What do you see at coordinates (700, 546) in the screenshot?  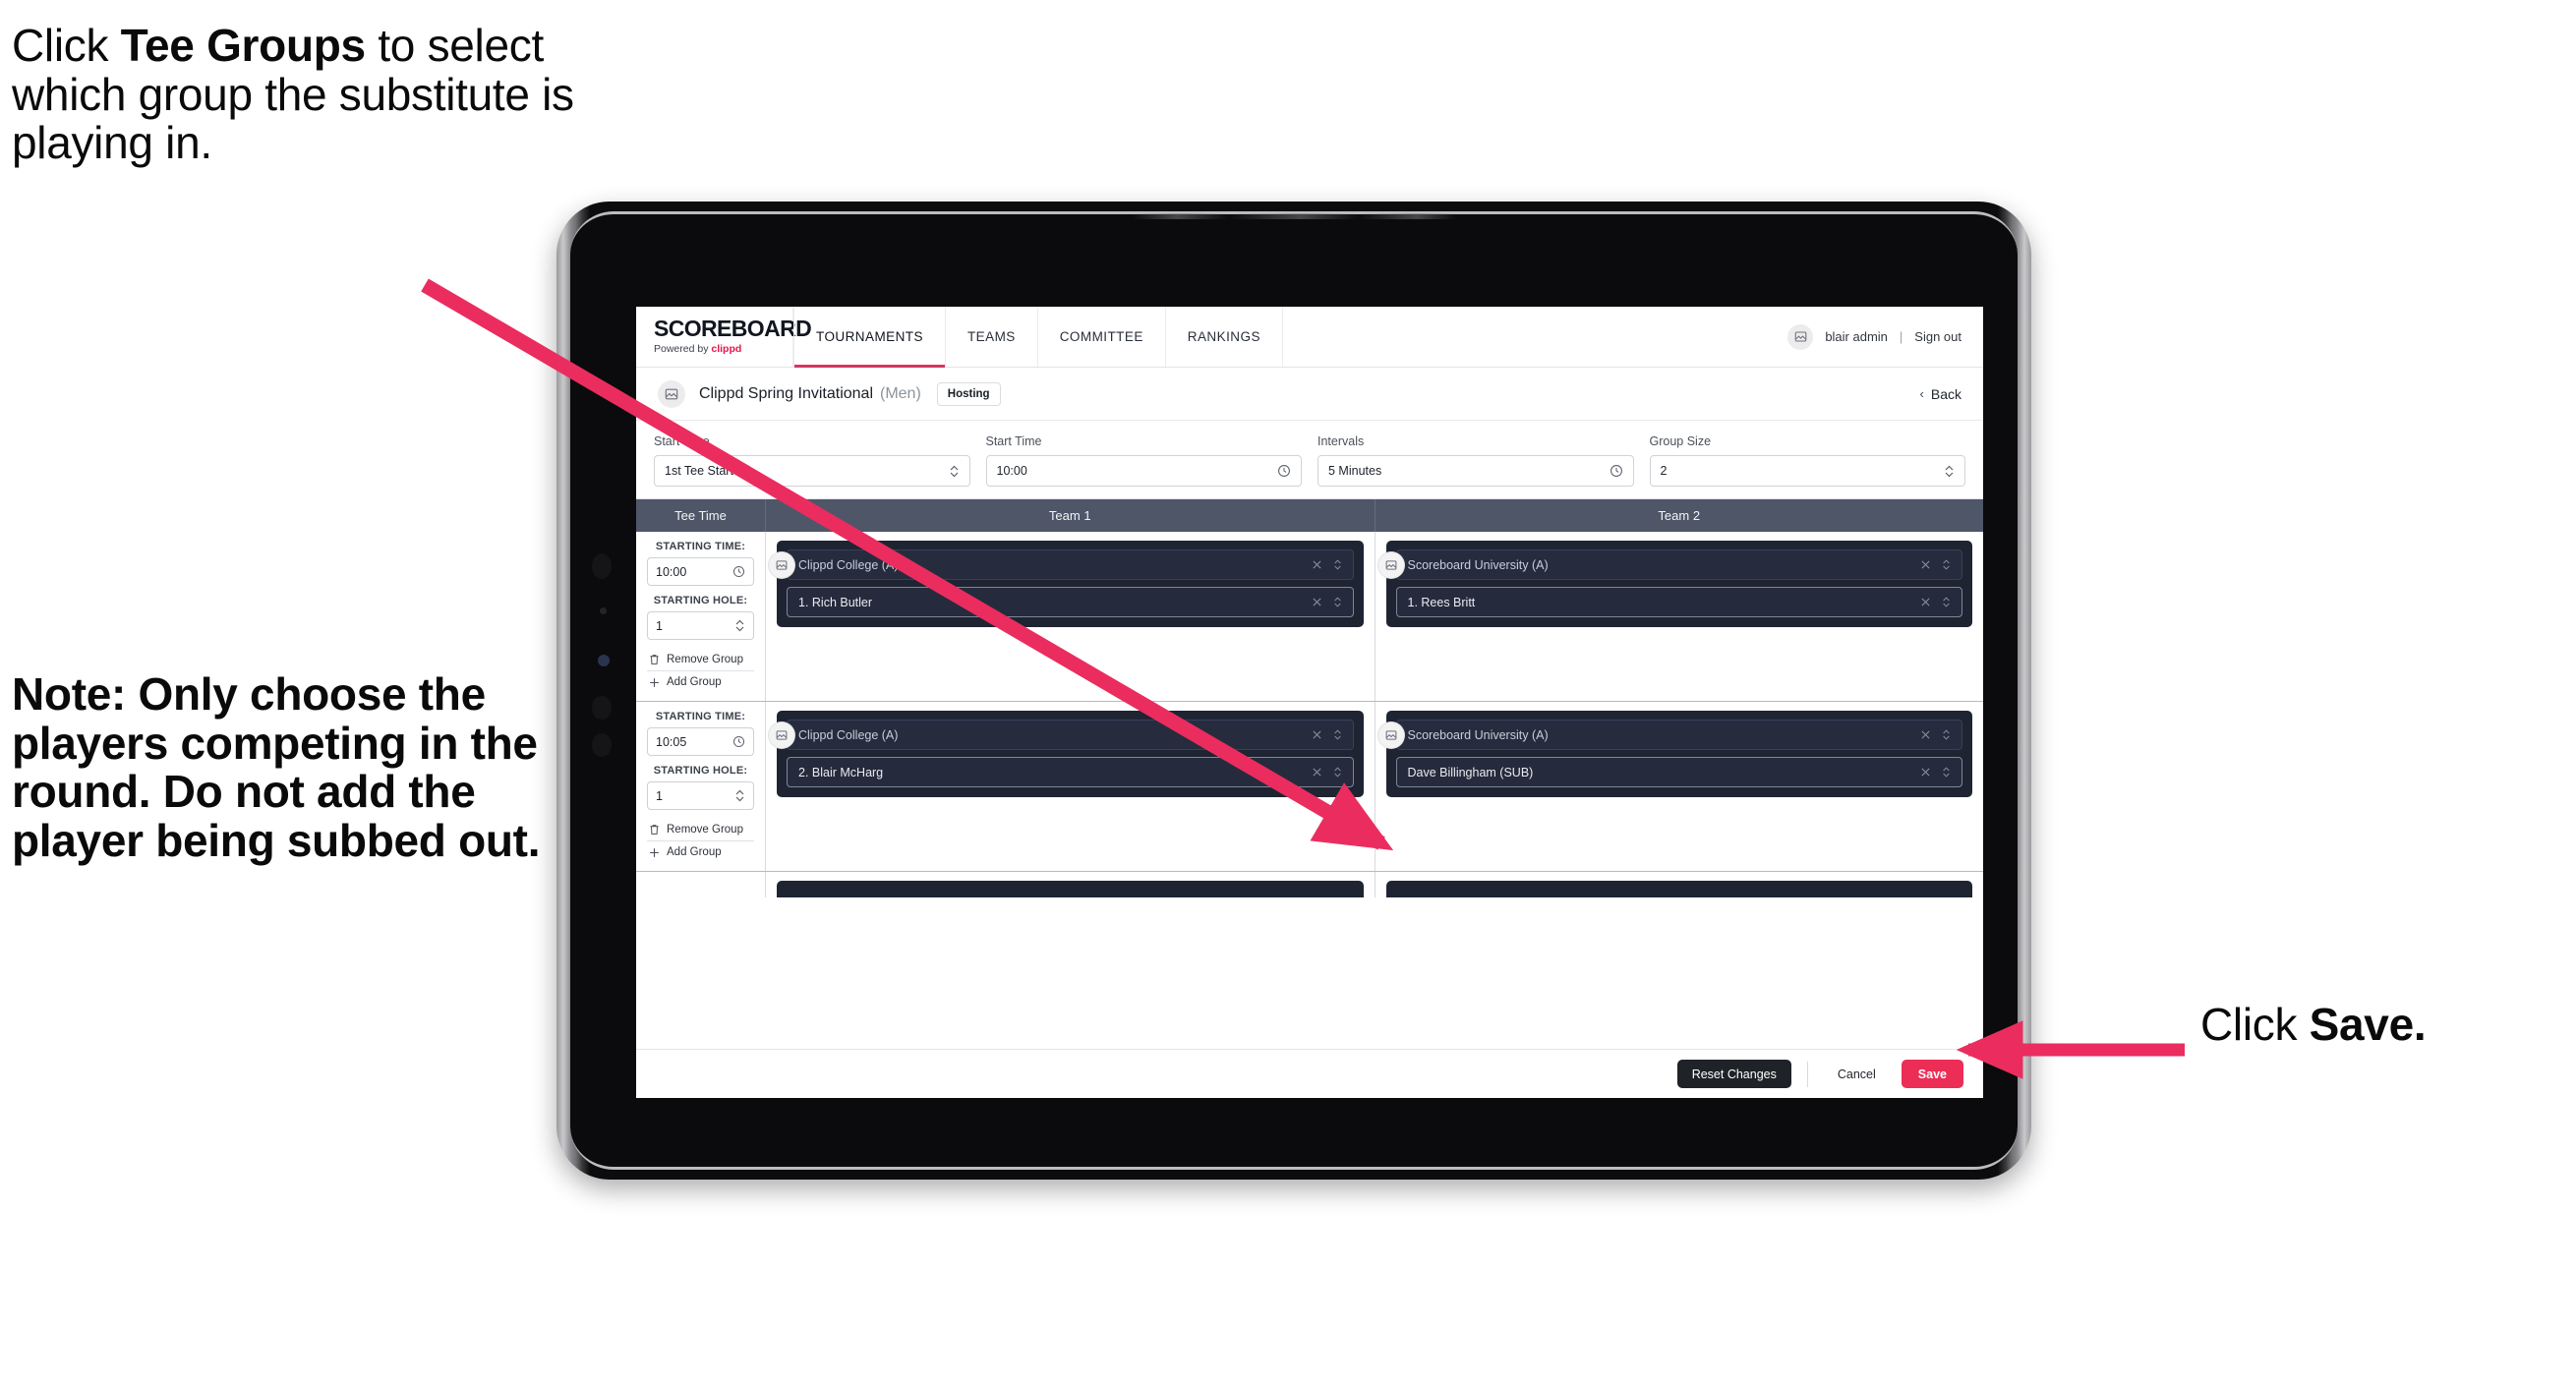 I see `starting-time-label: STARTING TIME:` at bounding box center [700, 546].